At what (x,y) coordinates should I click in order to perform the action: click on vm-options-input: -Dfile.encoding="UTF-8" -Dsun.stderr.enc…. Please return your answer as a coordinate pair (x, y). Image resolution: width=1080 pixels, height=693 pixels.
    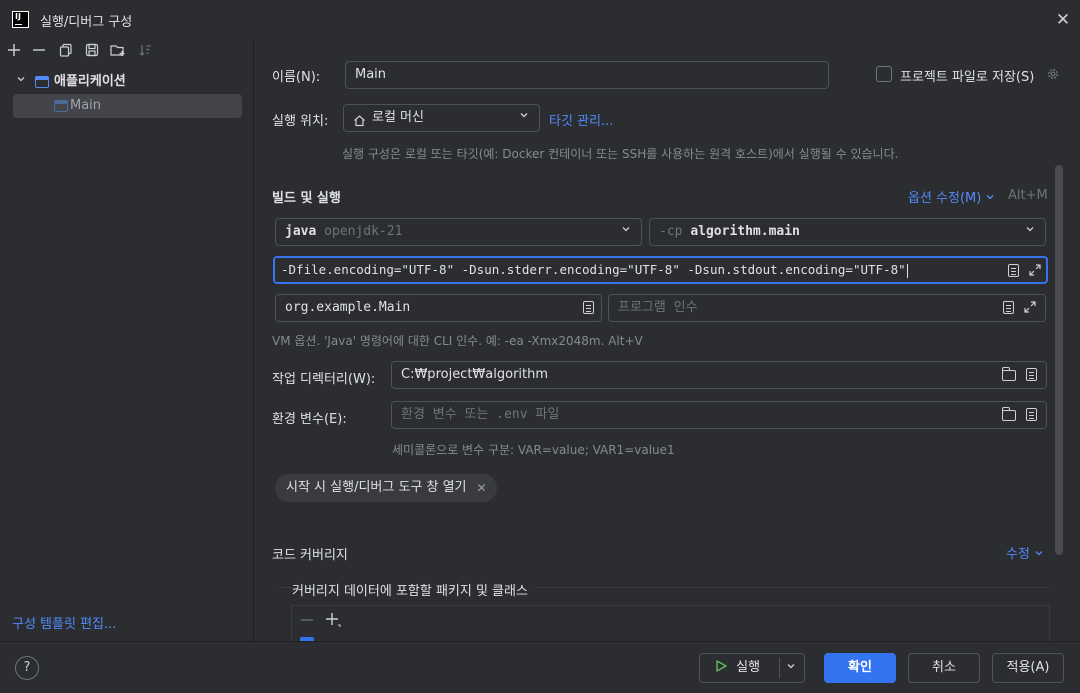
    Looking at the image, I should click on (660, 270).